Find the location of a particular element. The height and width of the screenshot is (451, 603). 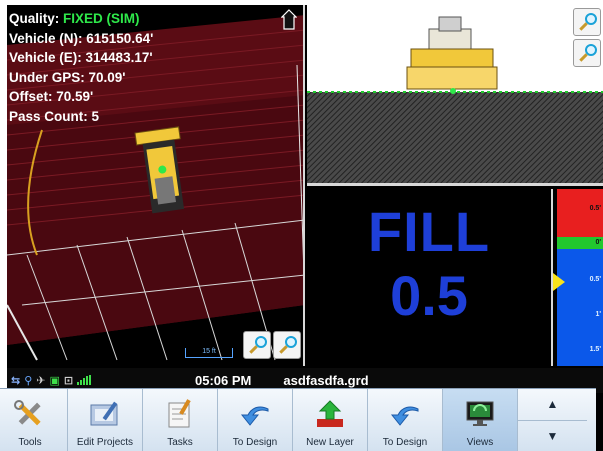

tools-button: Tools is located at coordinates (34, 420).